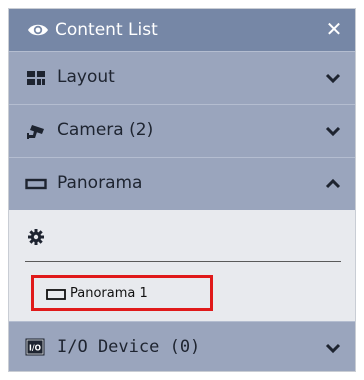  I want to click on section-layout: Layout, so click(182, 77).